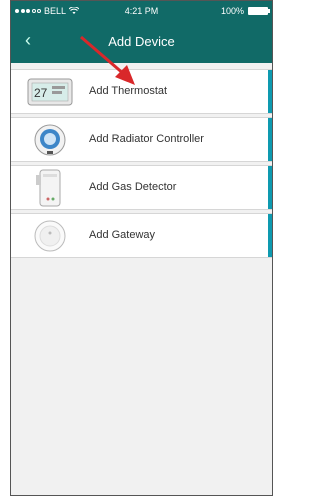  I want to click on page-title: Add Device, so click(141, 41).